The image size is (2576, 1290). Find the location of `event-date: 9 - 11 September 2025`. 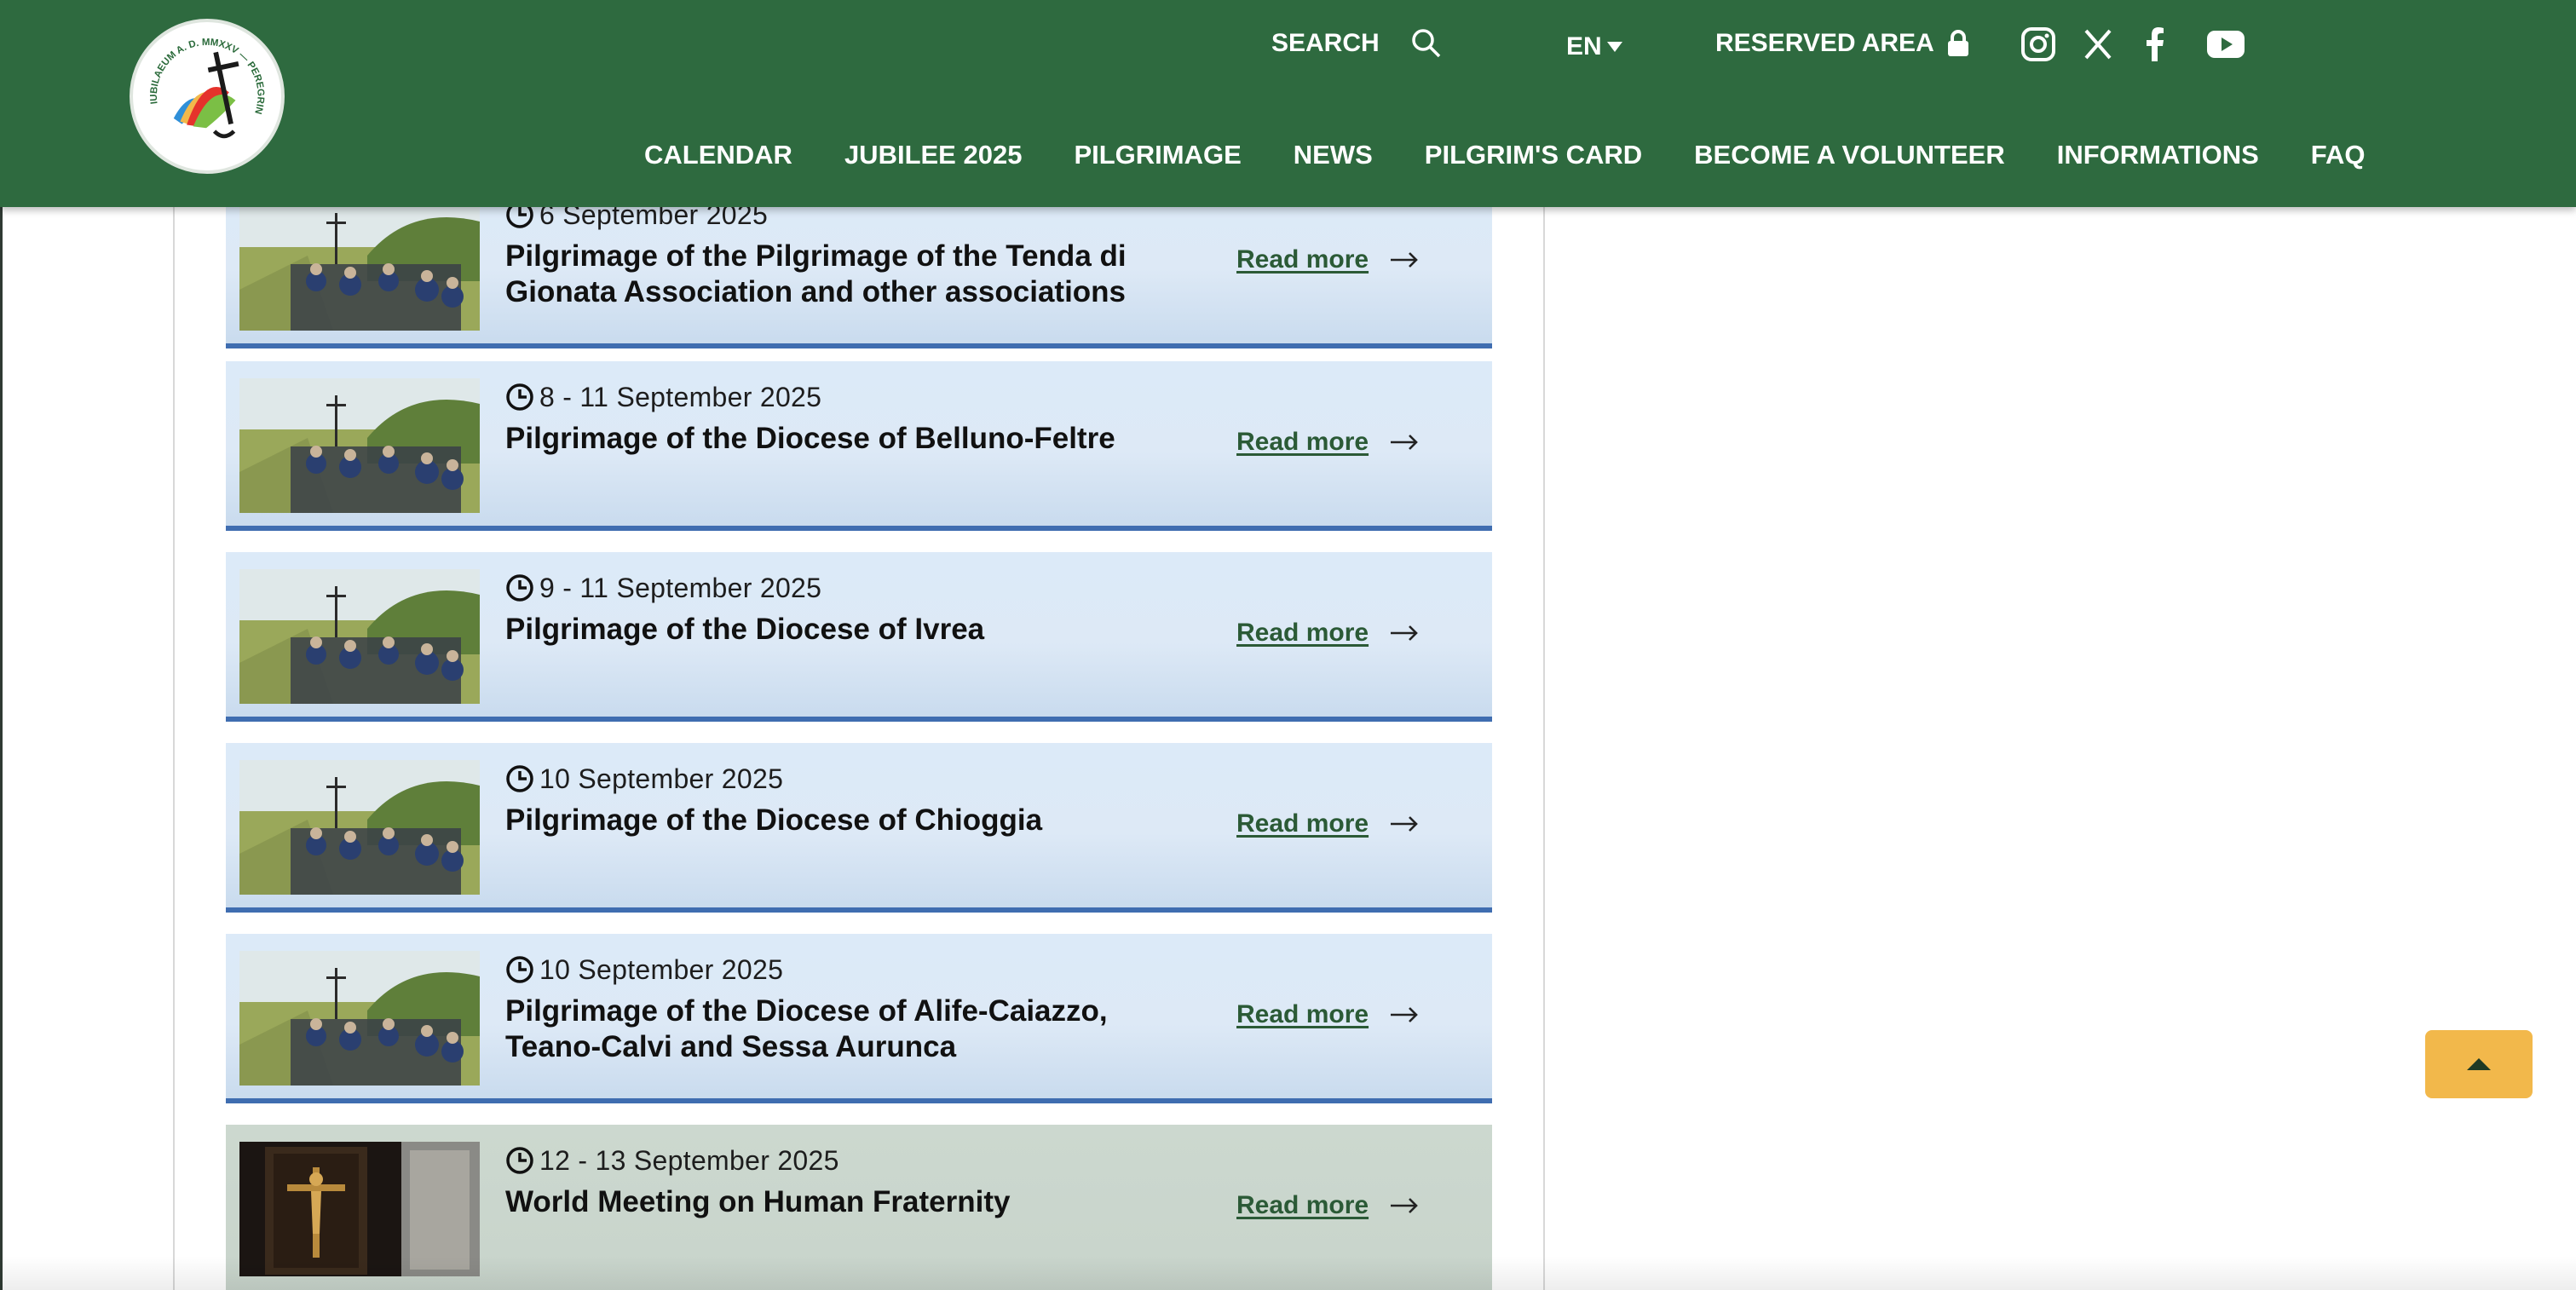

event-date: 9 - 11 September 2025 is located at coordinates (663, 588).